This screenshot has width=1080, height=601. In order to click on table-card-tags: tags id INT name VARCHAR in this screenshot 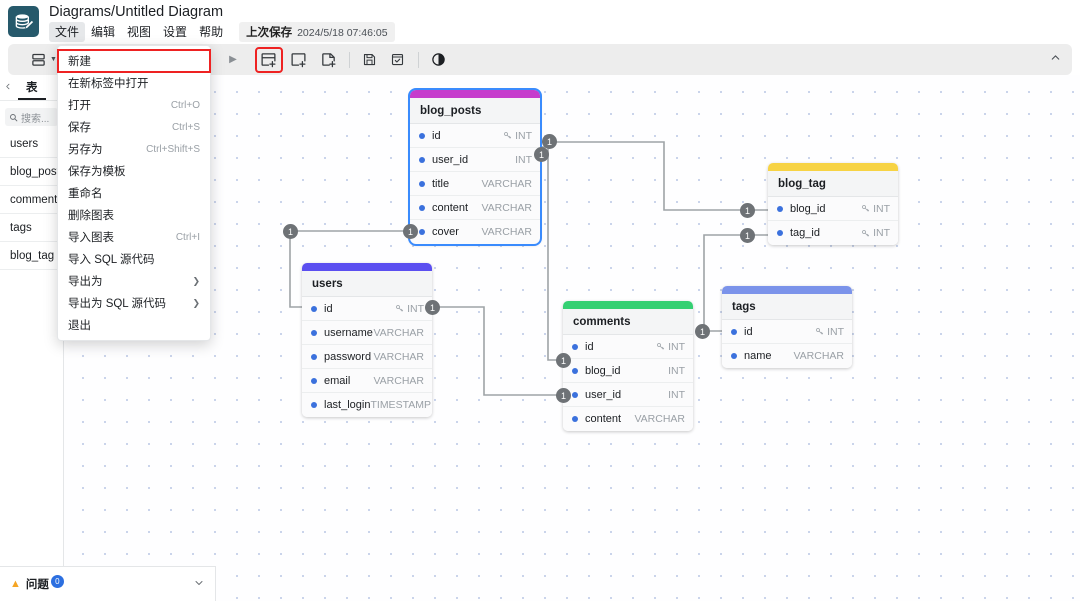, I will do `click(787, 327)`.